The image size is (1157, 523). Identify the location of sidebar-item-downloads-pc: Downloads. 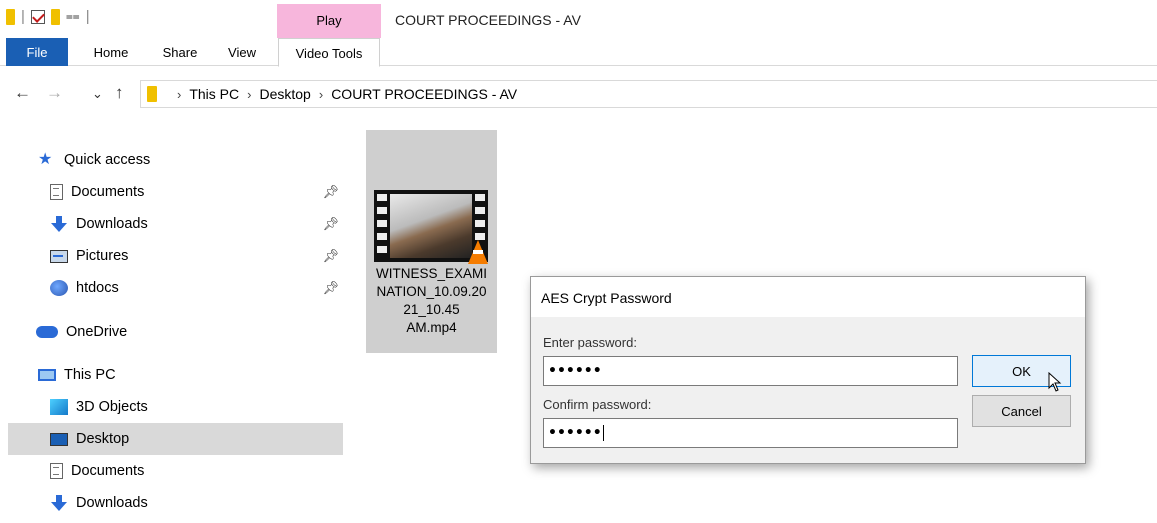
(175, 503).